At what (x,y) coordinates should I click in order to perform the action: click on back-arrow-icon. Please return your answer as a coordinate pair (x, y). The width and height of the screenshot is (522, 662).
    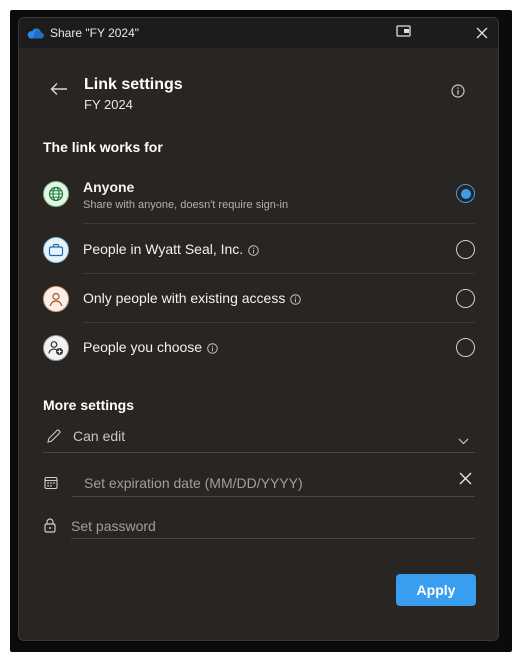
    Looking at the image, I should click on (59, 91).